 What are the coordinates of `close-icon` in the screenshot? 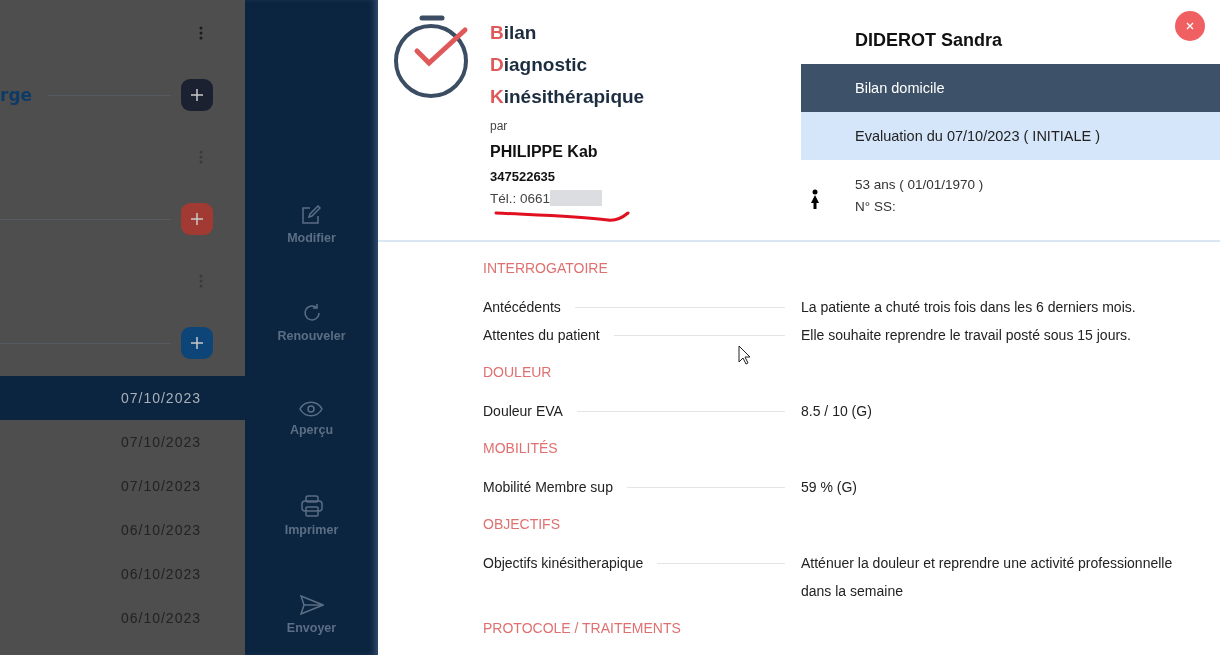 It's located at (1190, 26).